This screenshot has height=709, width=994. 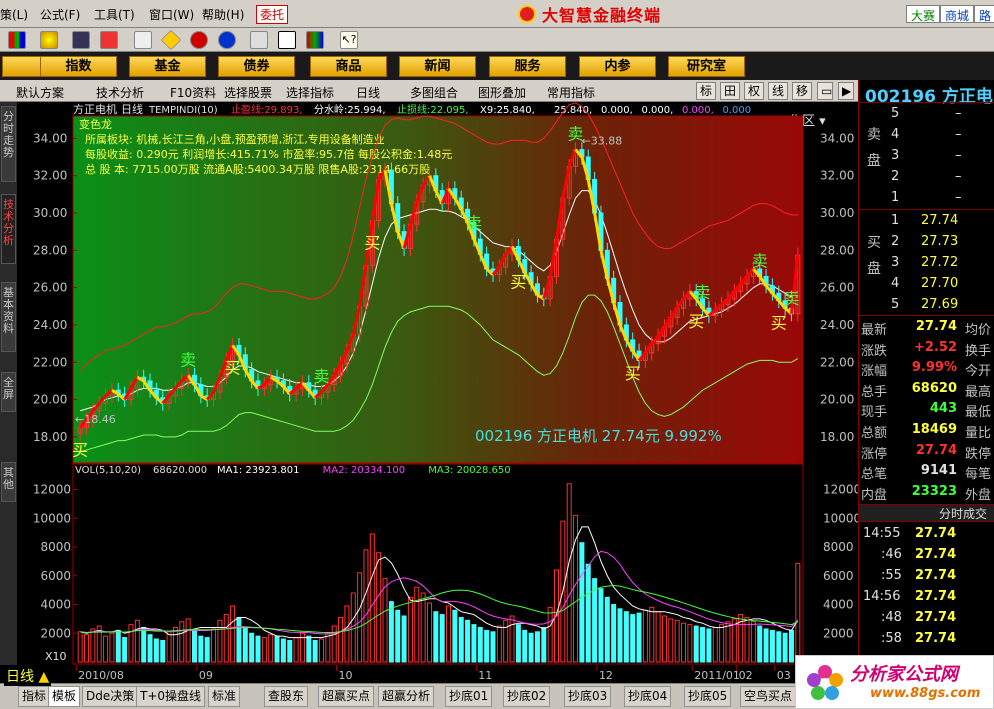 I want to click on side-tab-fullscreen: 全屏, so click(x=8, y=392).